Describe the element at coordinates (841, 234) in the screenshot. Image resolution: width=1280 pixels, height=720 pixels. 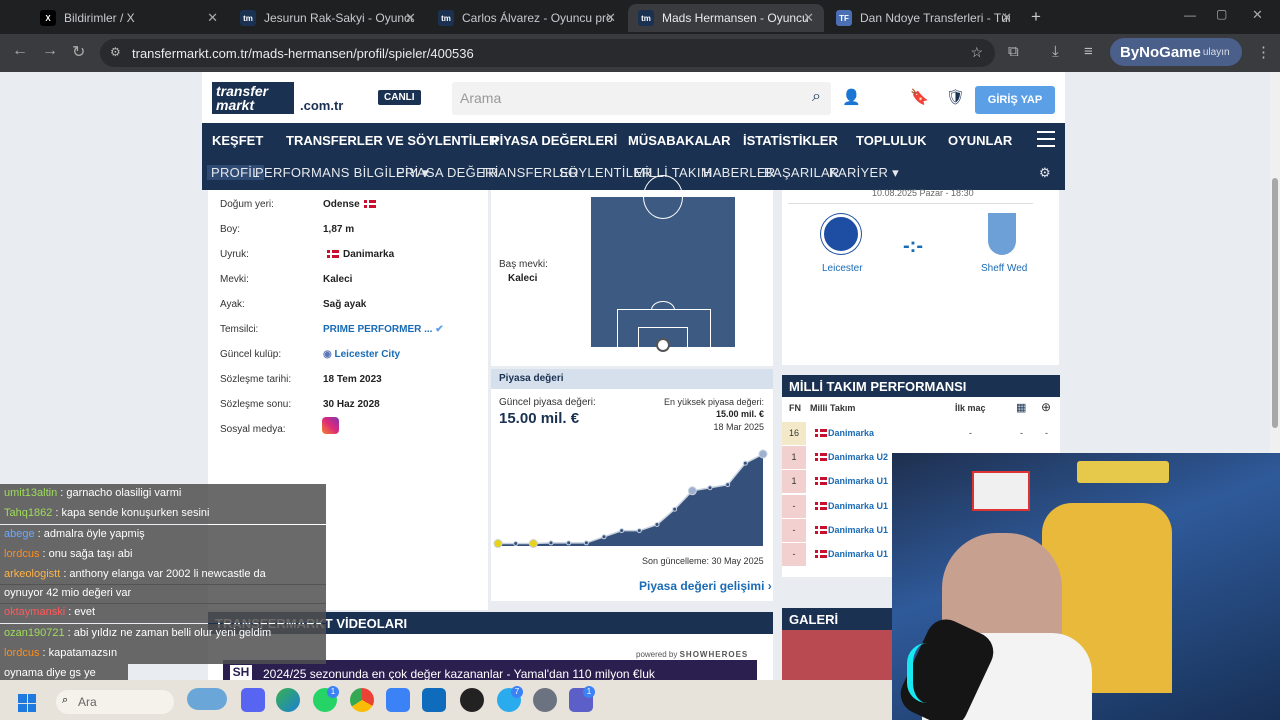
I see `leicester-crest-icon` at that location.